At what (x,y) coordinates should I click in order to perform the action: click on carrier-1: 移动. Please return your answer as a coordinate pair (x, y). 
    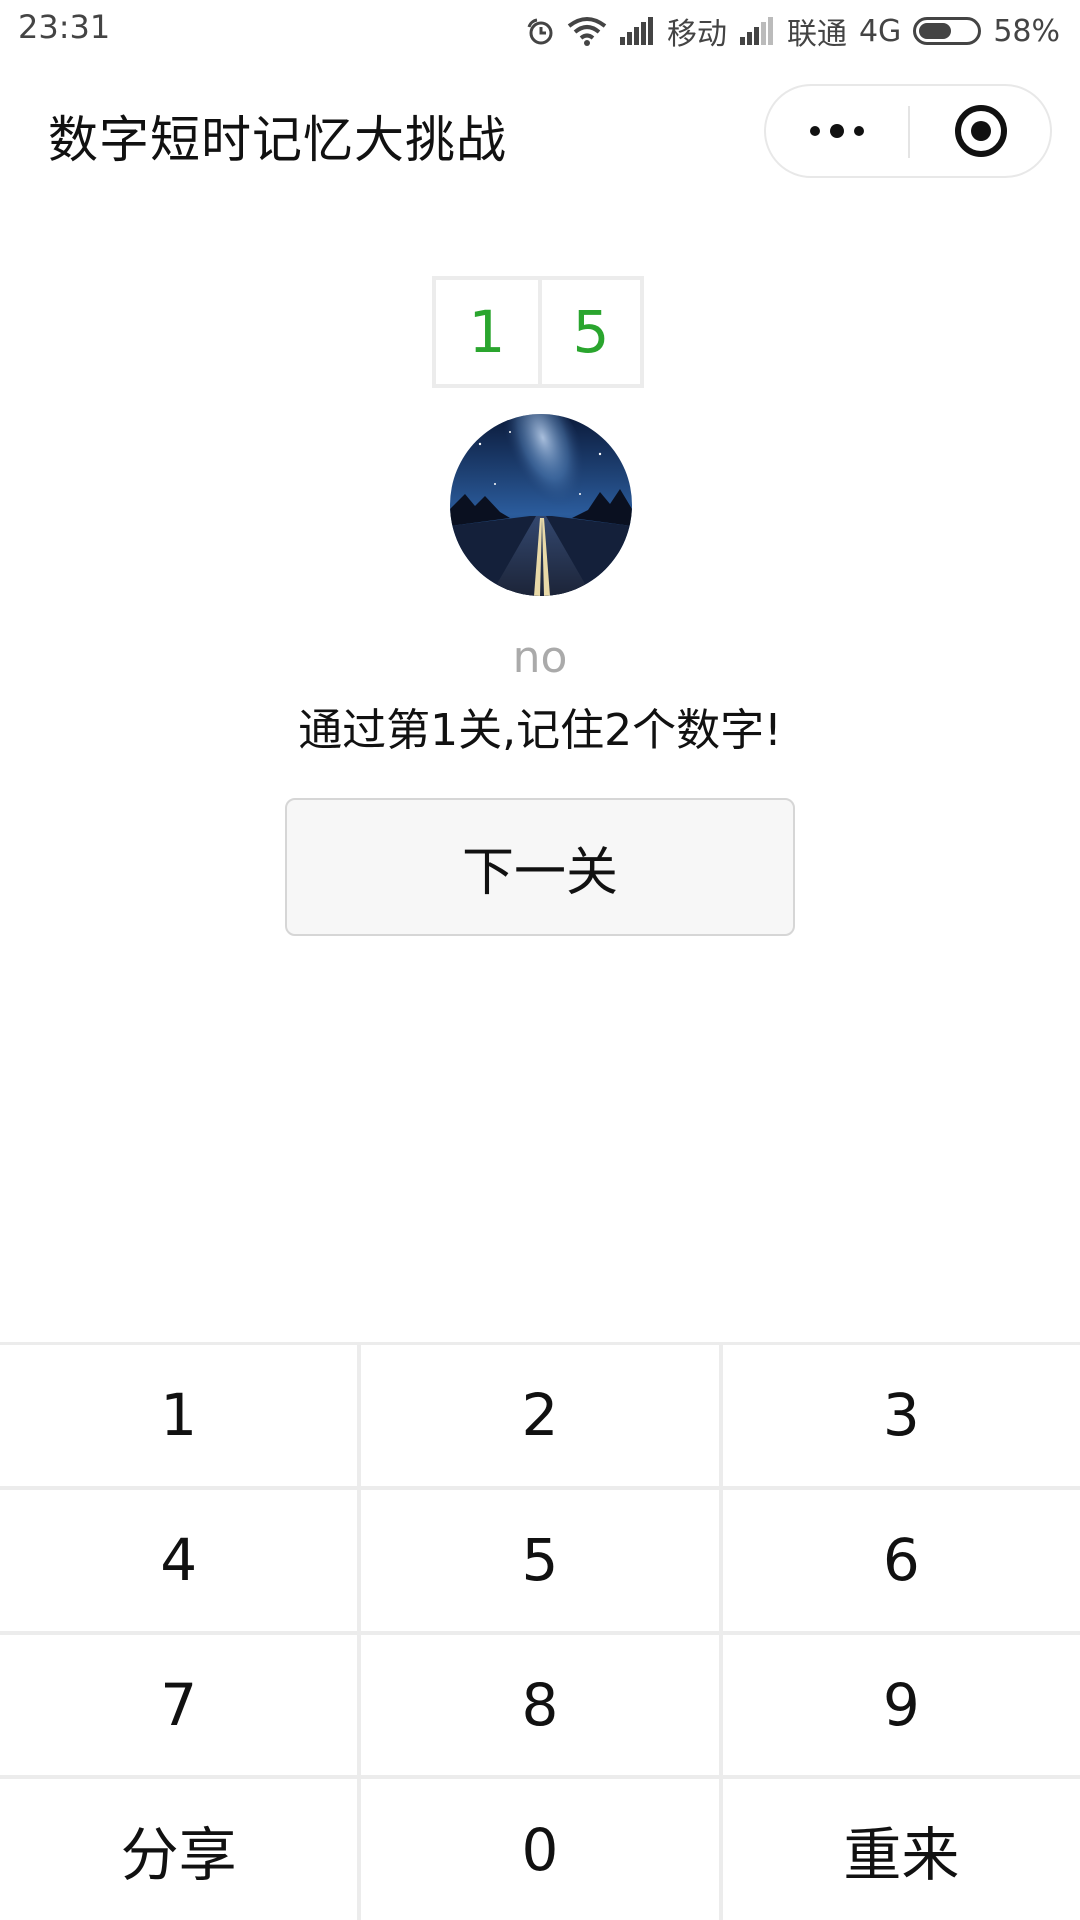
    Looking at the image, I should click on (696, 34).